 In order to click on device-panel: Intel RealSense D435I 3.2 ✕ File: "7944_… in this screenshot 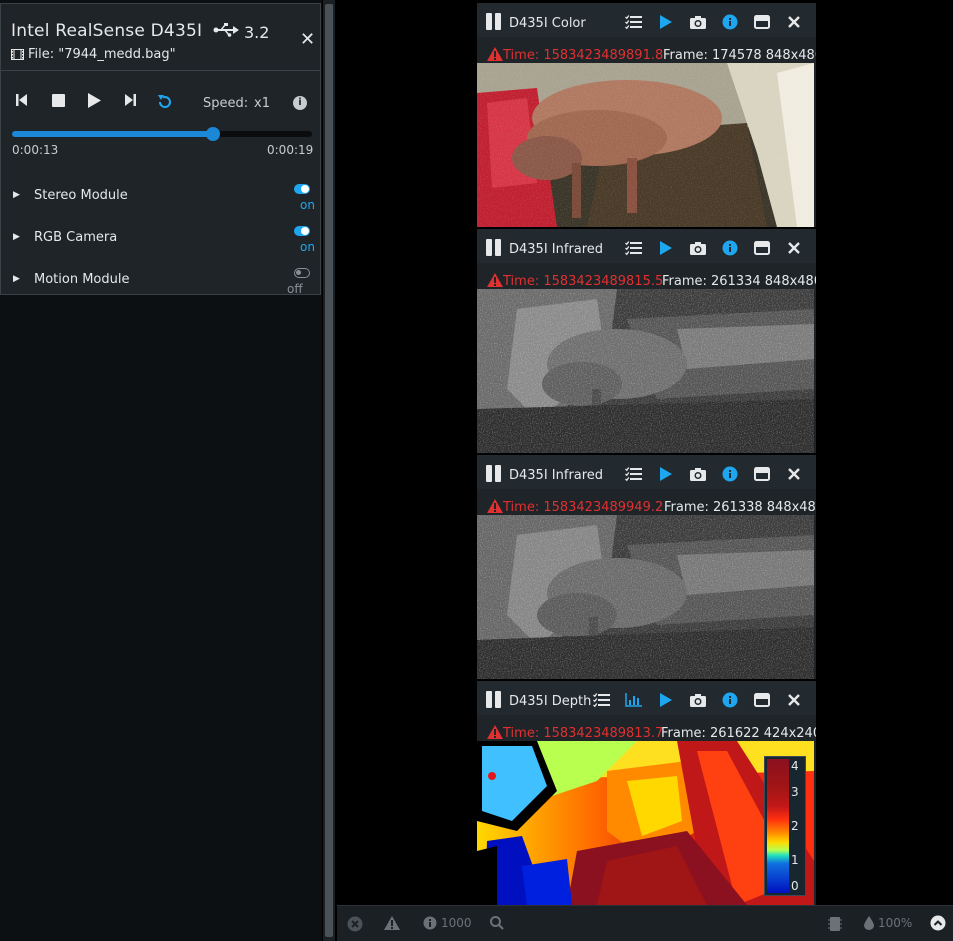, I will do `click(160, 149)`.